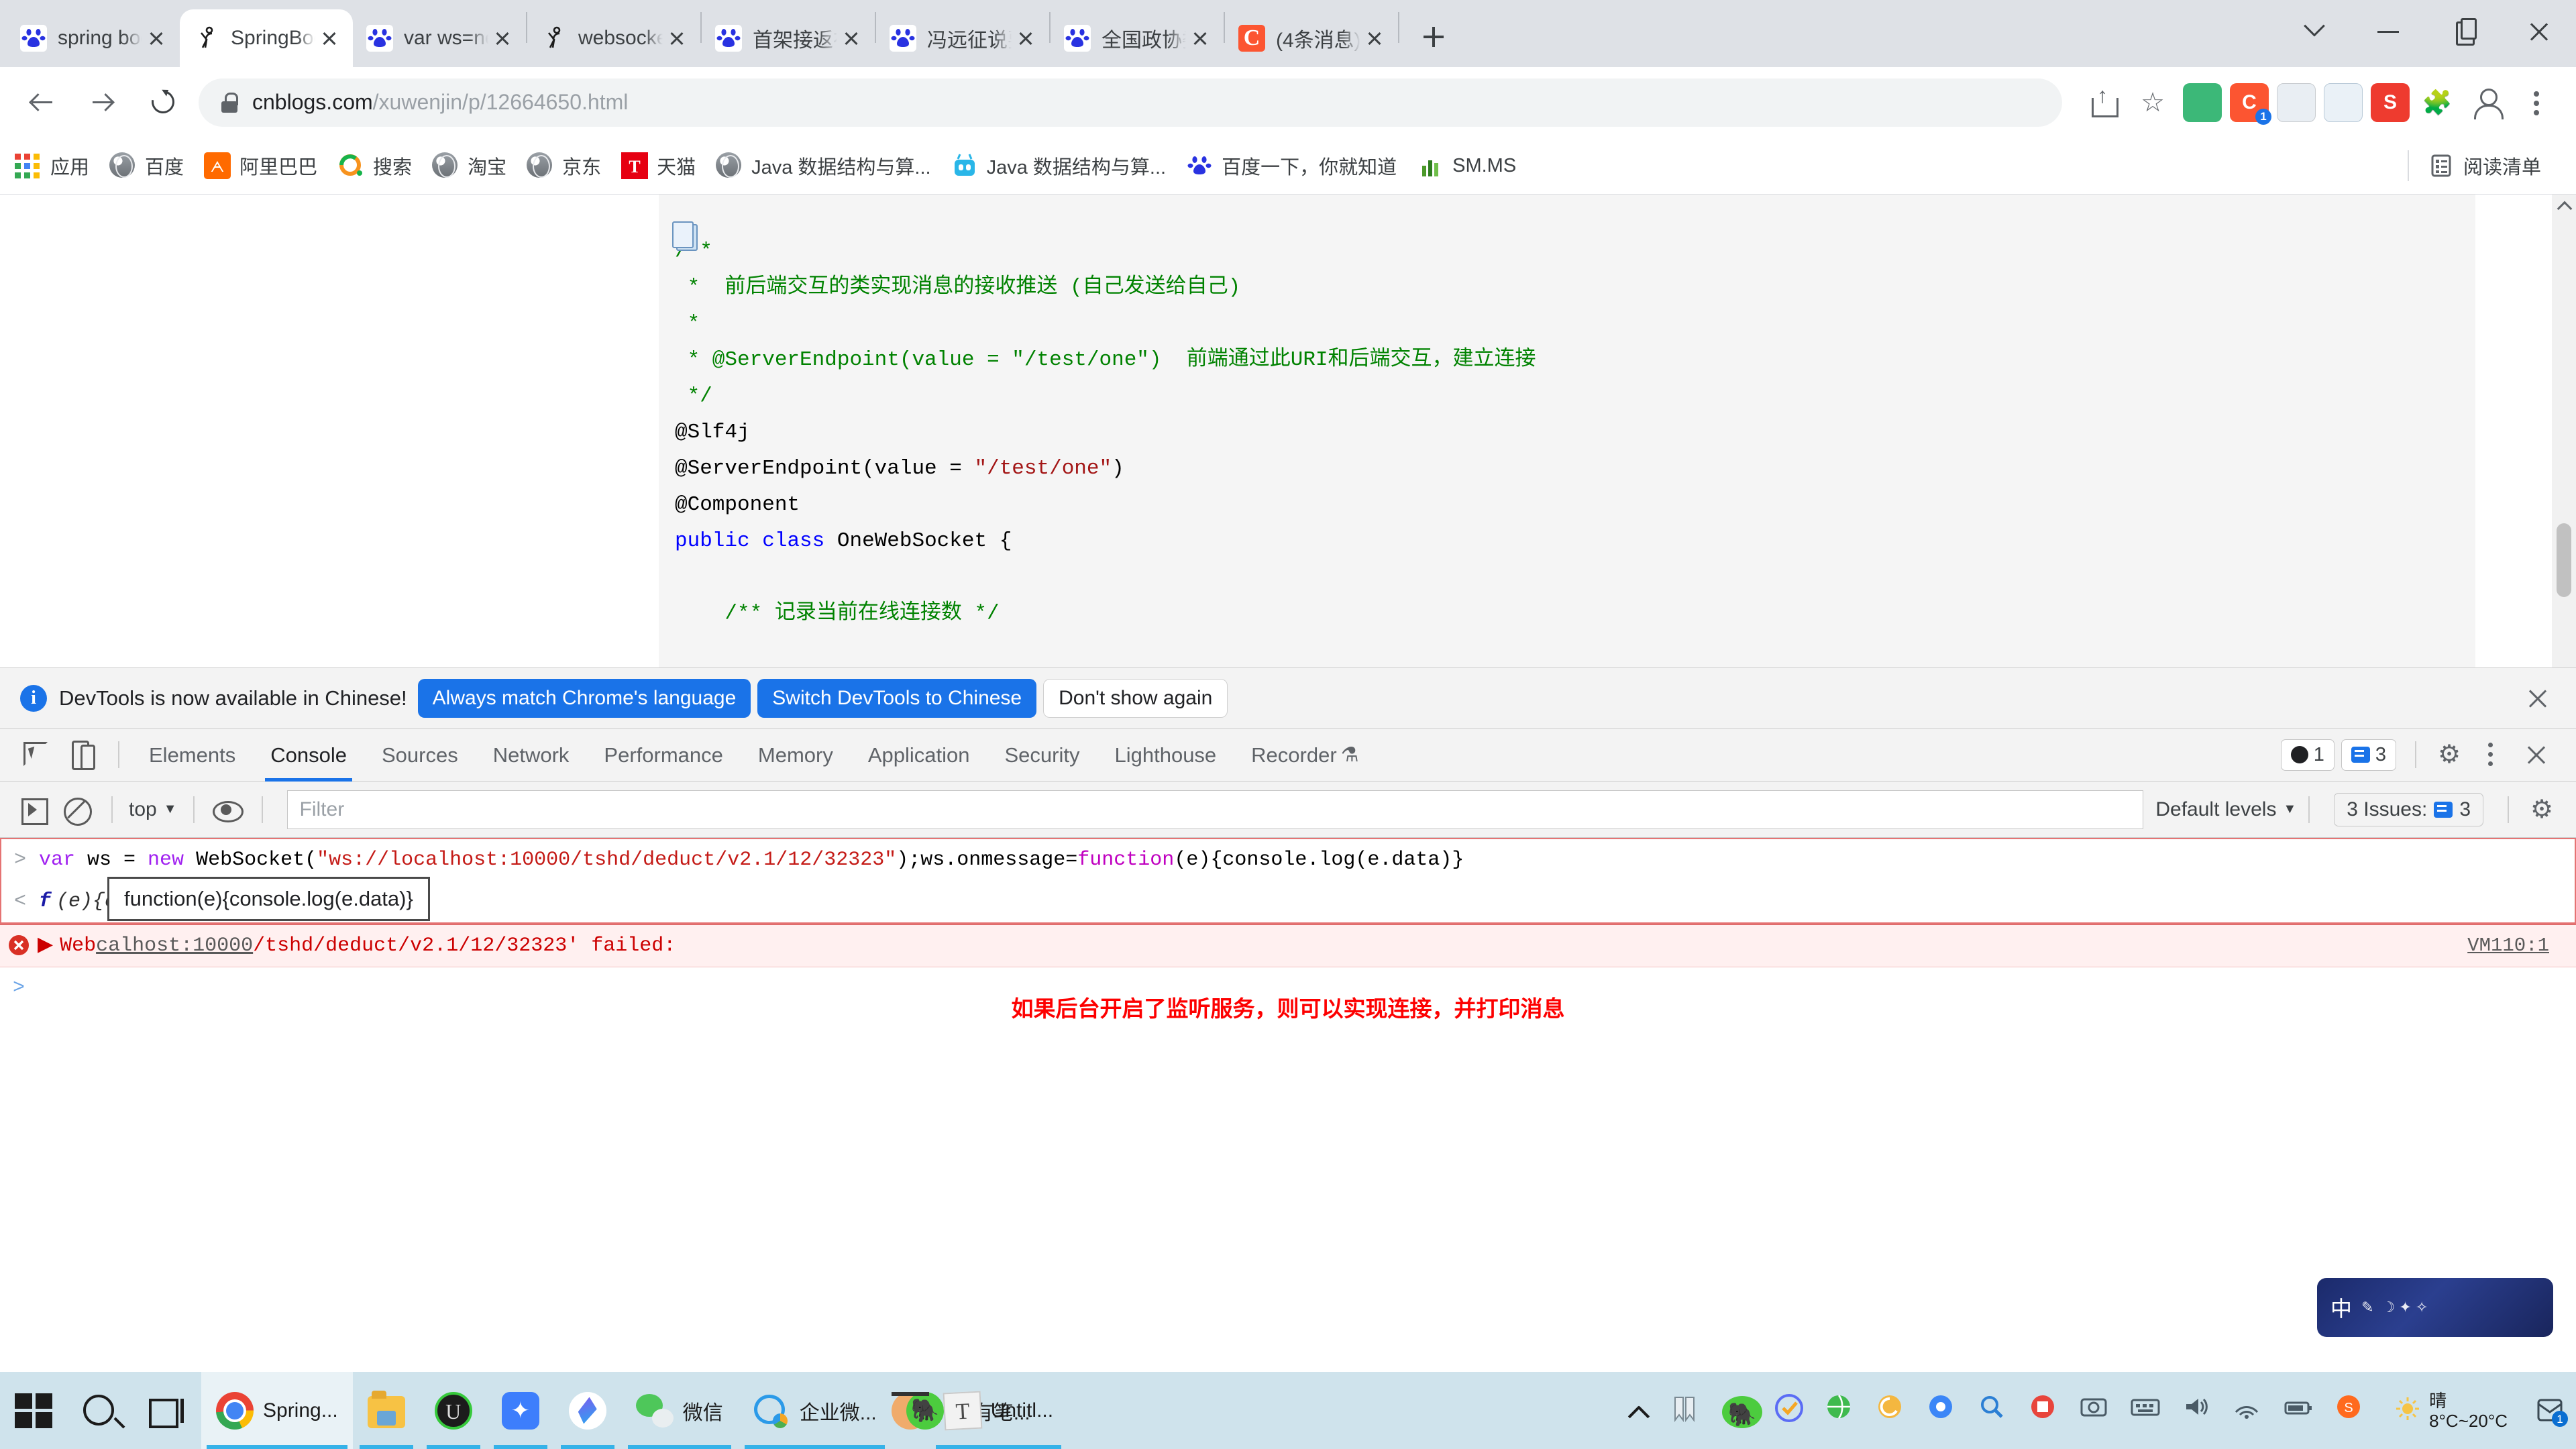 Image resolution: width=2576 pixels, height=1449 pixels. What do you see at coordinates (2451, 1411) in the screenshot?
I see `weather-widget: 晴 8°C~20°C` at bounding box center [2451, 1411].